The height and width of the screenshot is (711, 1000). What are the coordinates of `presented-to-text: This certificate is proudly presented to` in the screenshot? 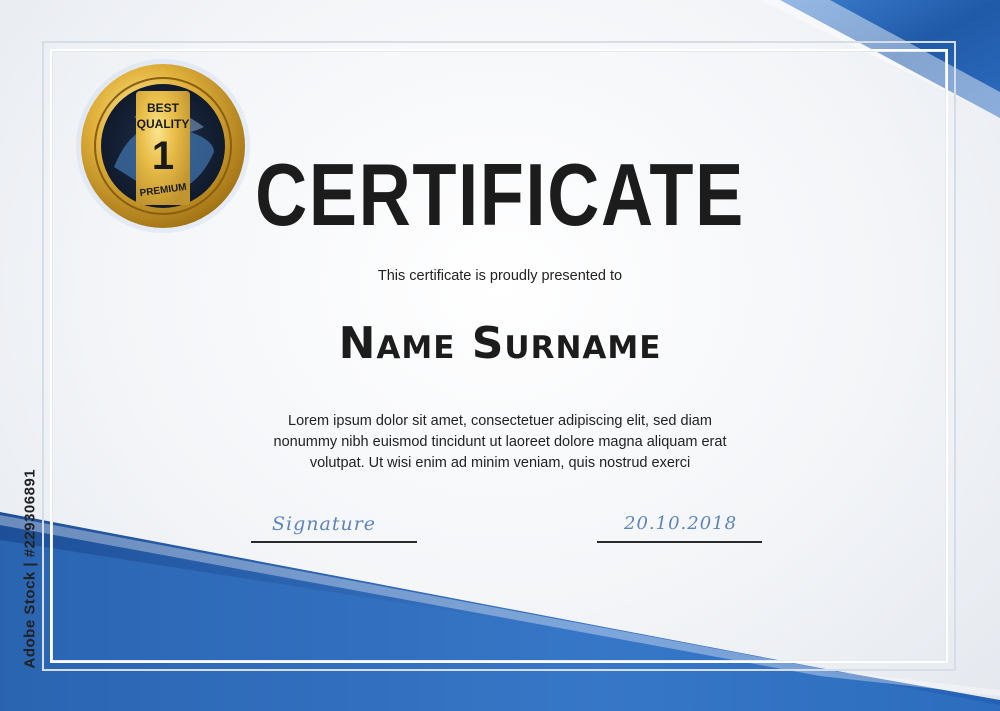 It's located at (500, 276).